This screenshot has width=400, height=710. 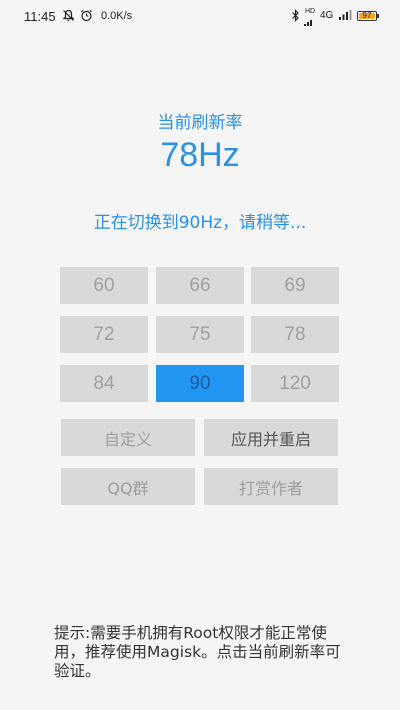 What do you see at coordinates (309, 20) in the screenshot?
I see `signal-icon-small` at bounding box center [309, 20].